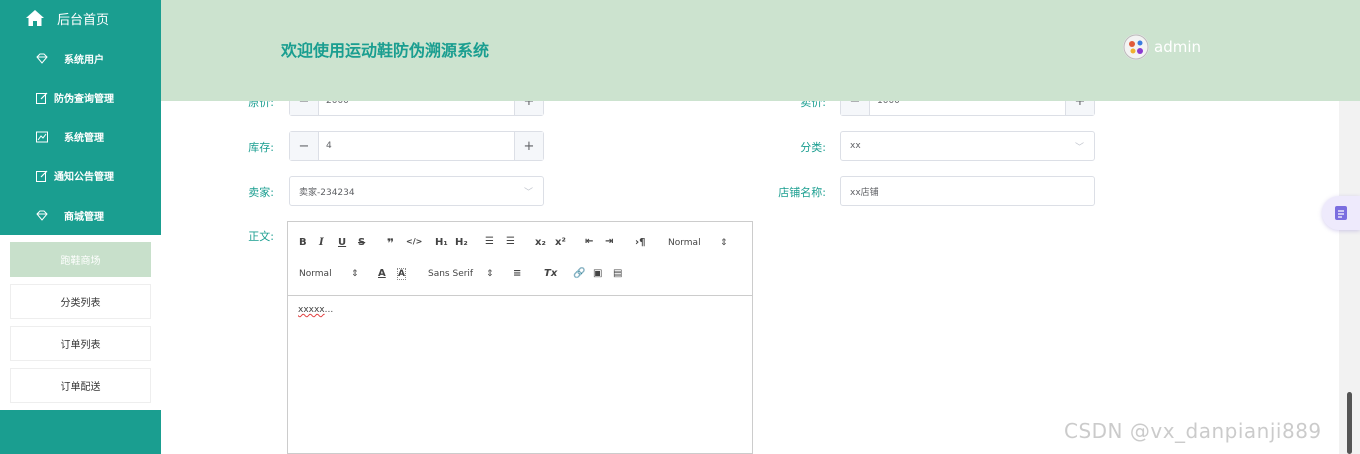 This screenshot has width=1360, height=454. I want to click on sidebar-home: 后台首页, so click(80, 18).